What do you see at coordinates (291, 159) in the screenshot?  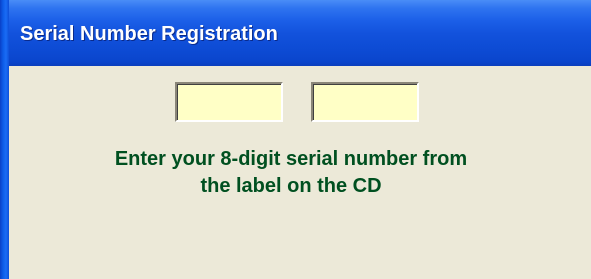 I see `instruction-line-1: Enter your 8-digit serial number from` at bounding box center [291, 159].